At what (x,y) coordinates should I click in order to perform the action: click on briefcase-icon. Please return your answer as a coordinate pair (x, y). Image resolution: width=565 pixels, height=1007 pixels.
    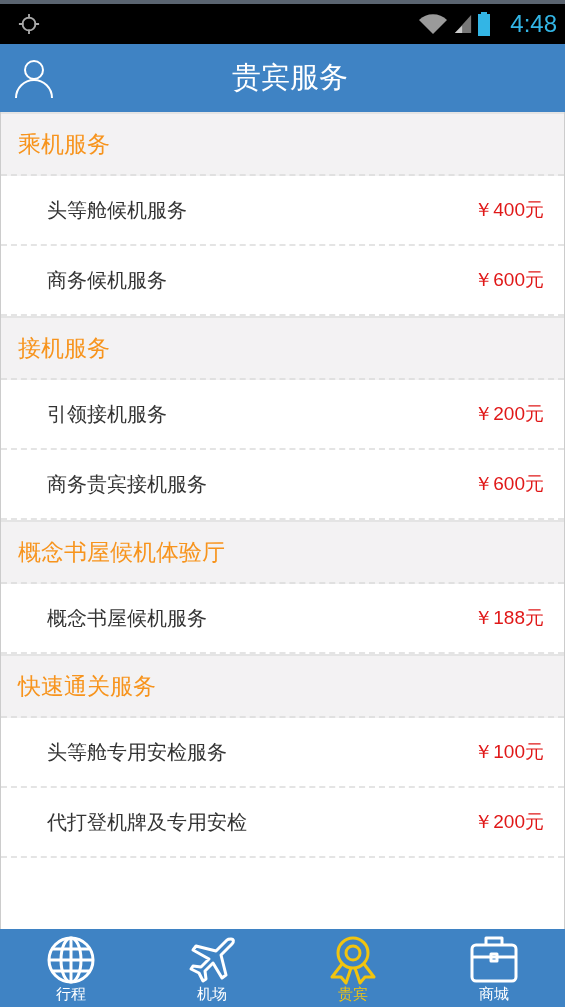
    Looking at the image, I should click on (494, 960).